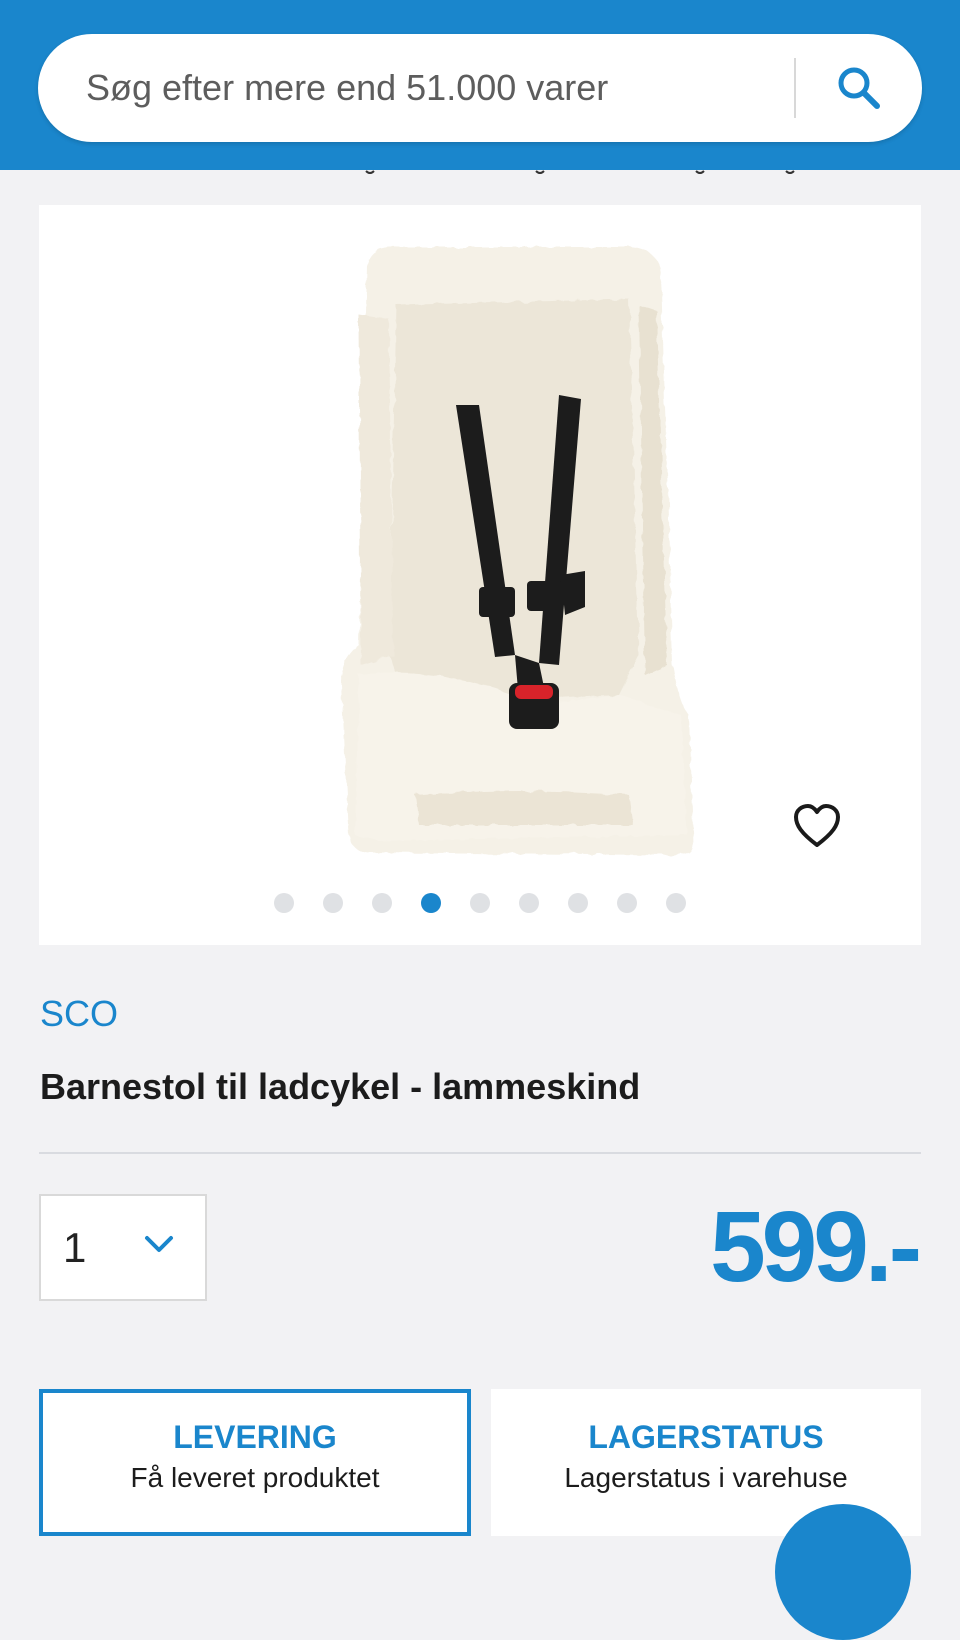 The height and width of the screenshot is (1640, 960). What do you see at coordinates (795, 88) in the screenshot?
I see `search-divider` at bounding box center [795, 88].